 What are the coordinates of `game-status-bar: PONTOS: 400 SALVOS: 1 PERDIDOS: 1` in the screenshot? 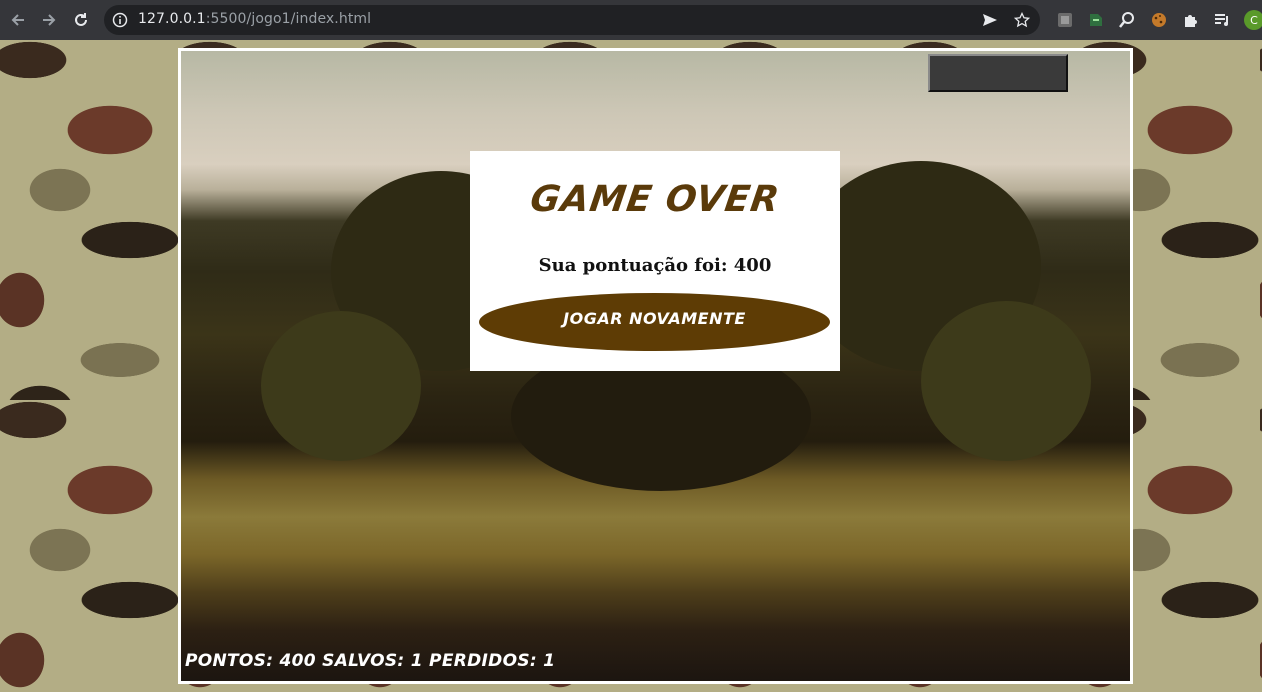 It's located at (370, 661).